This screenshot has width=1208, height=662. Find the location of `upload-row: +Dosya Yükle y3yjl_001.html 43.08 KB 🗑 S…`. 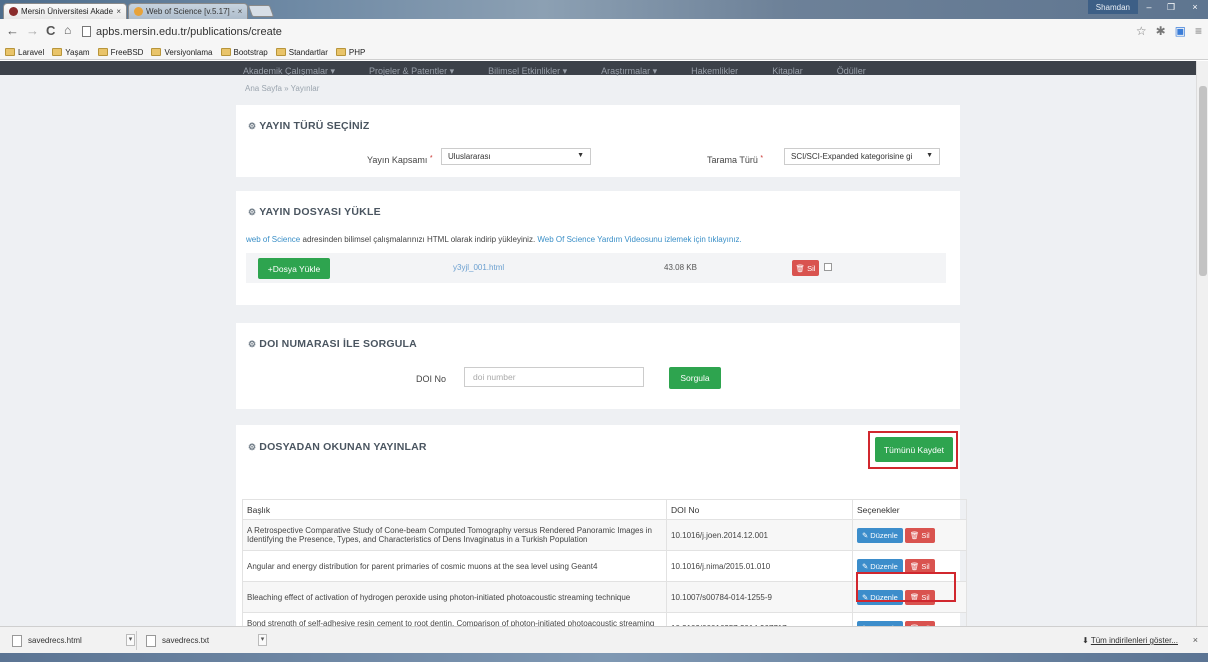

upload-row: +Dosya Yükle y3yjl_001.html 43.08 KB 🗑 S… is located at coordinates (596, 268).